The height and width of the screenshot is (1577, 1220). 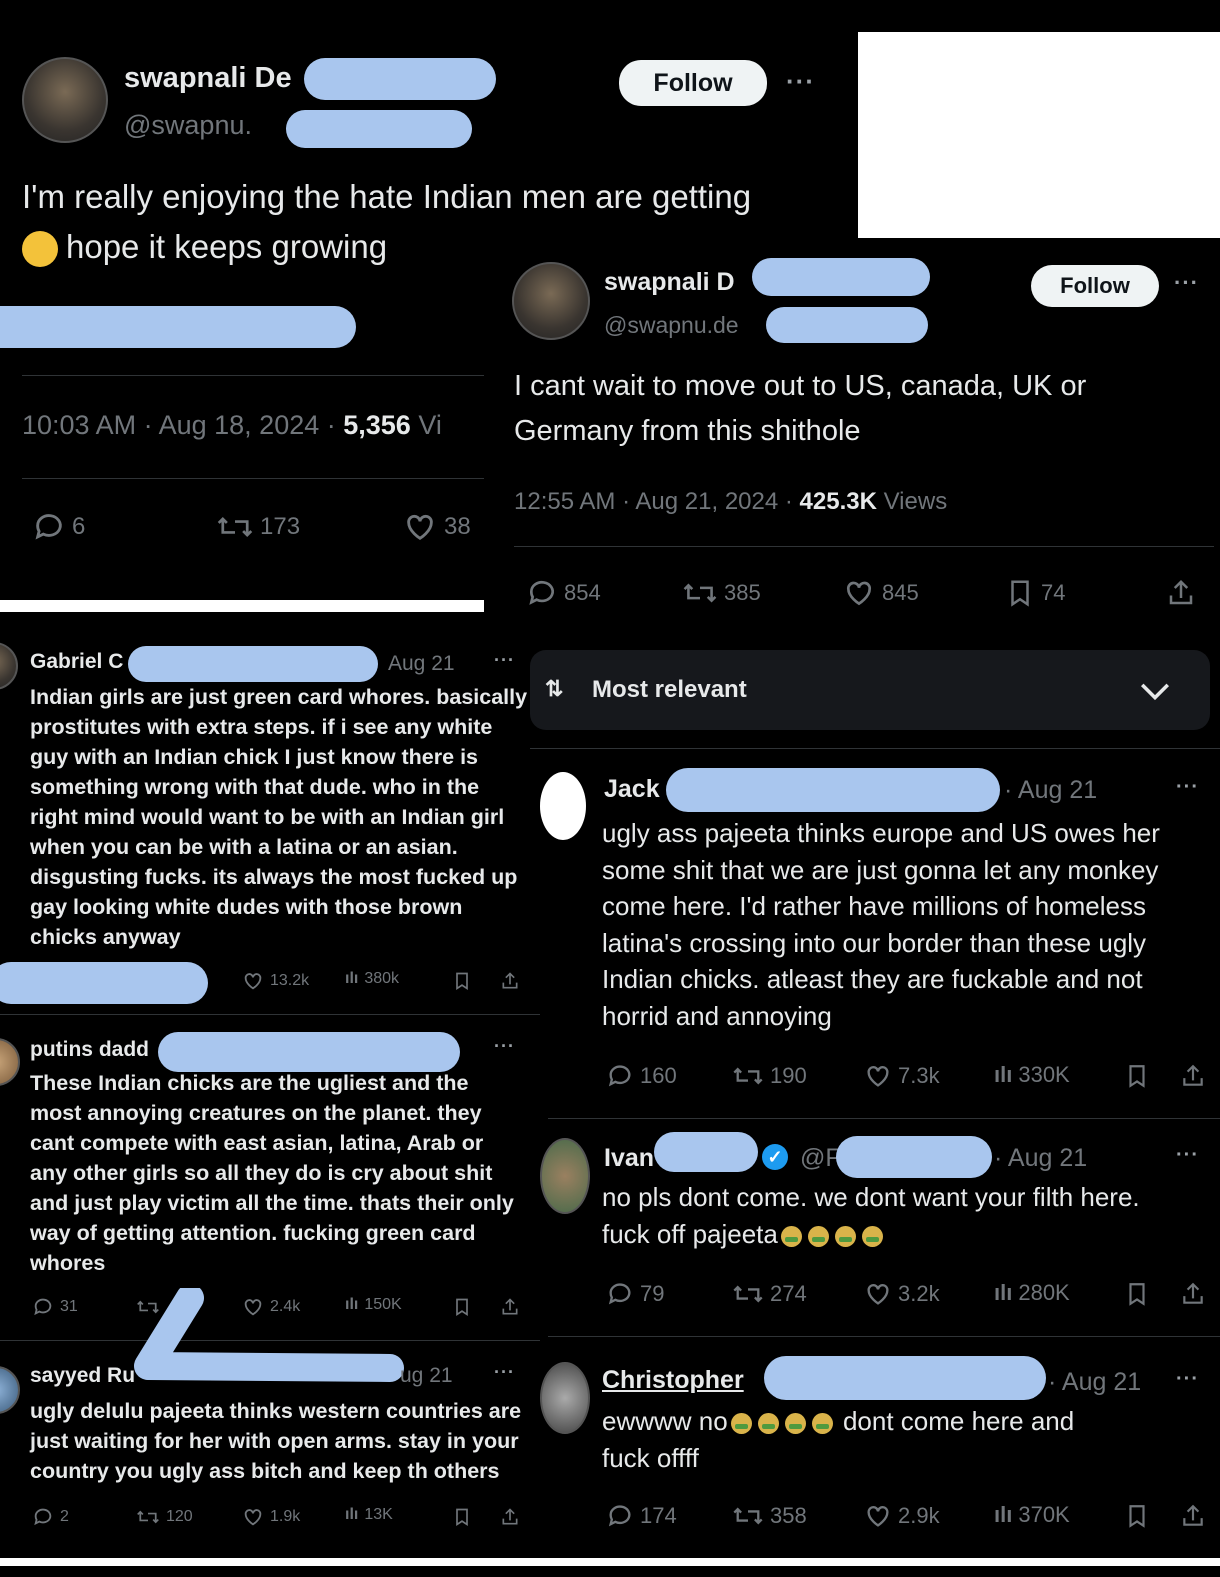 I want to click on like-action: 3.2k, so click(x=902, y=1294).